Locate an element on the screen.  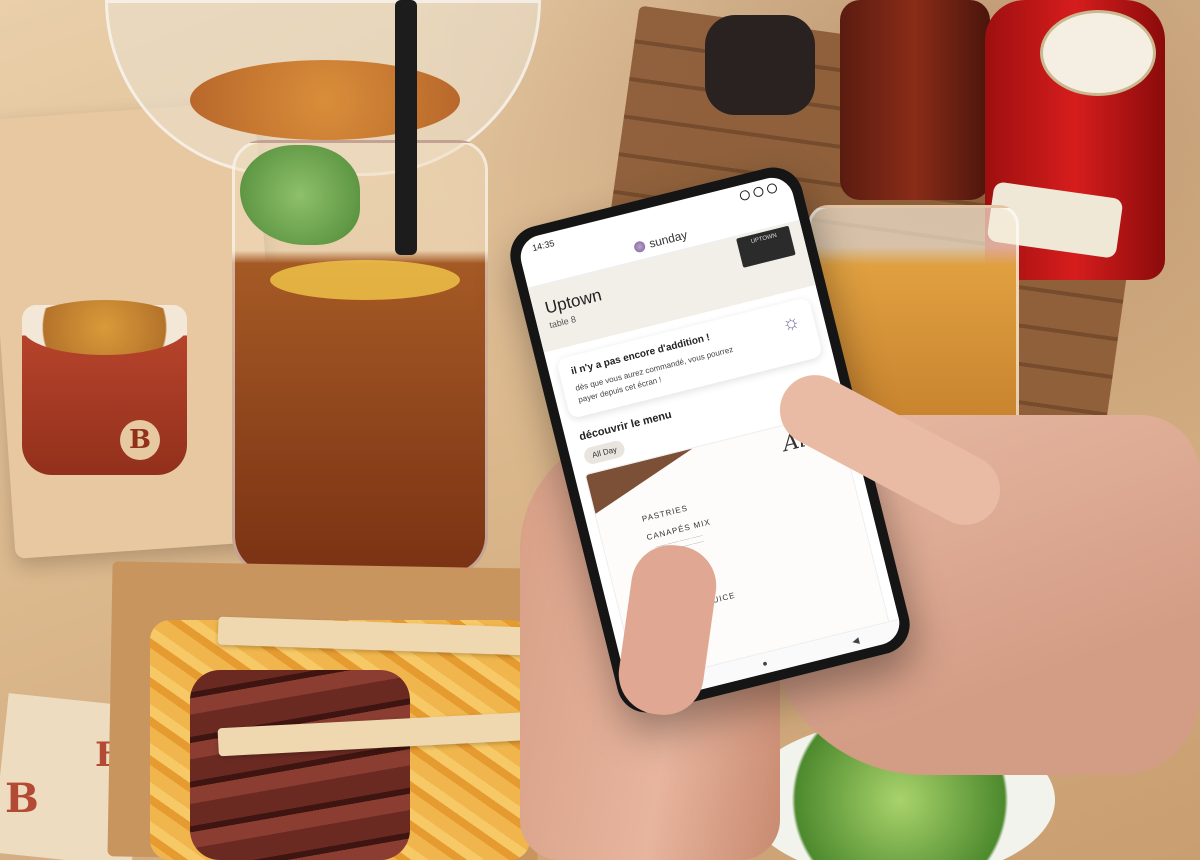
black-straw is located at coordinates (406, 127).